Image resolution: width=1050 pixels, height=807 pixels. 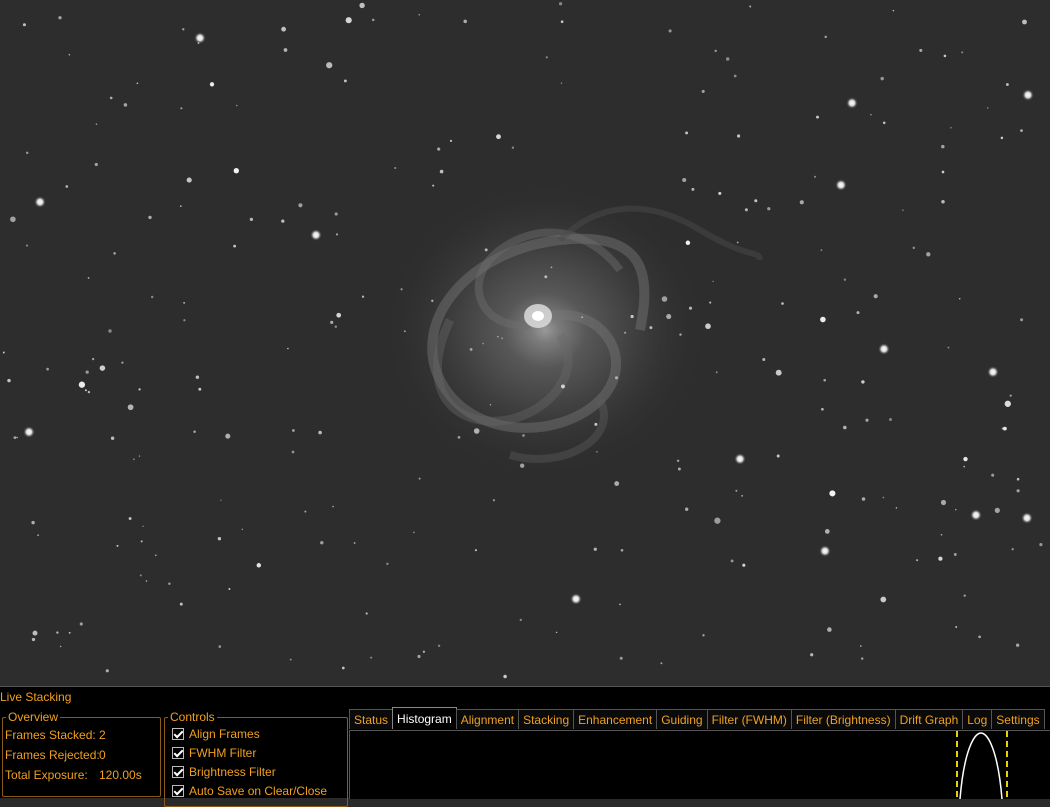 What do you see at coordinates (120, 775) in the screenshot?
I see `total-exposure-value: 120.00s` at bounding box center [120, 775].